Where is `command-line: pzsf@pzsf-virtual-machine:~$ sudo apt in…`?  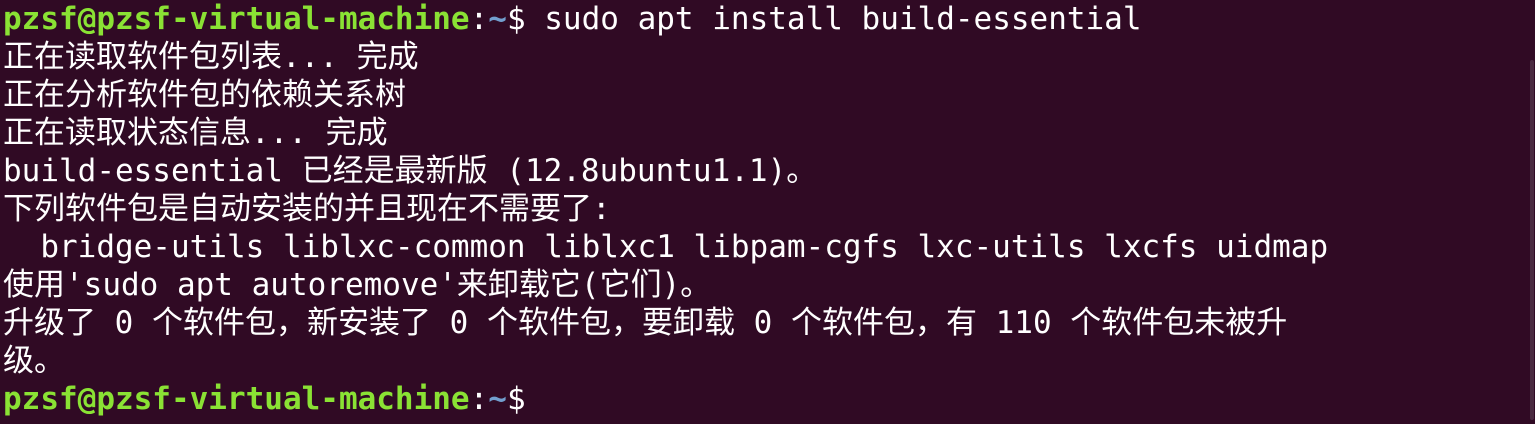 command-line: pzsf@pzsf-virtual-machine:~$ sudo apt in… is located at coordinates (769, 19).